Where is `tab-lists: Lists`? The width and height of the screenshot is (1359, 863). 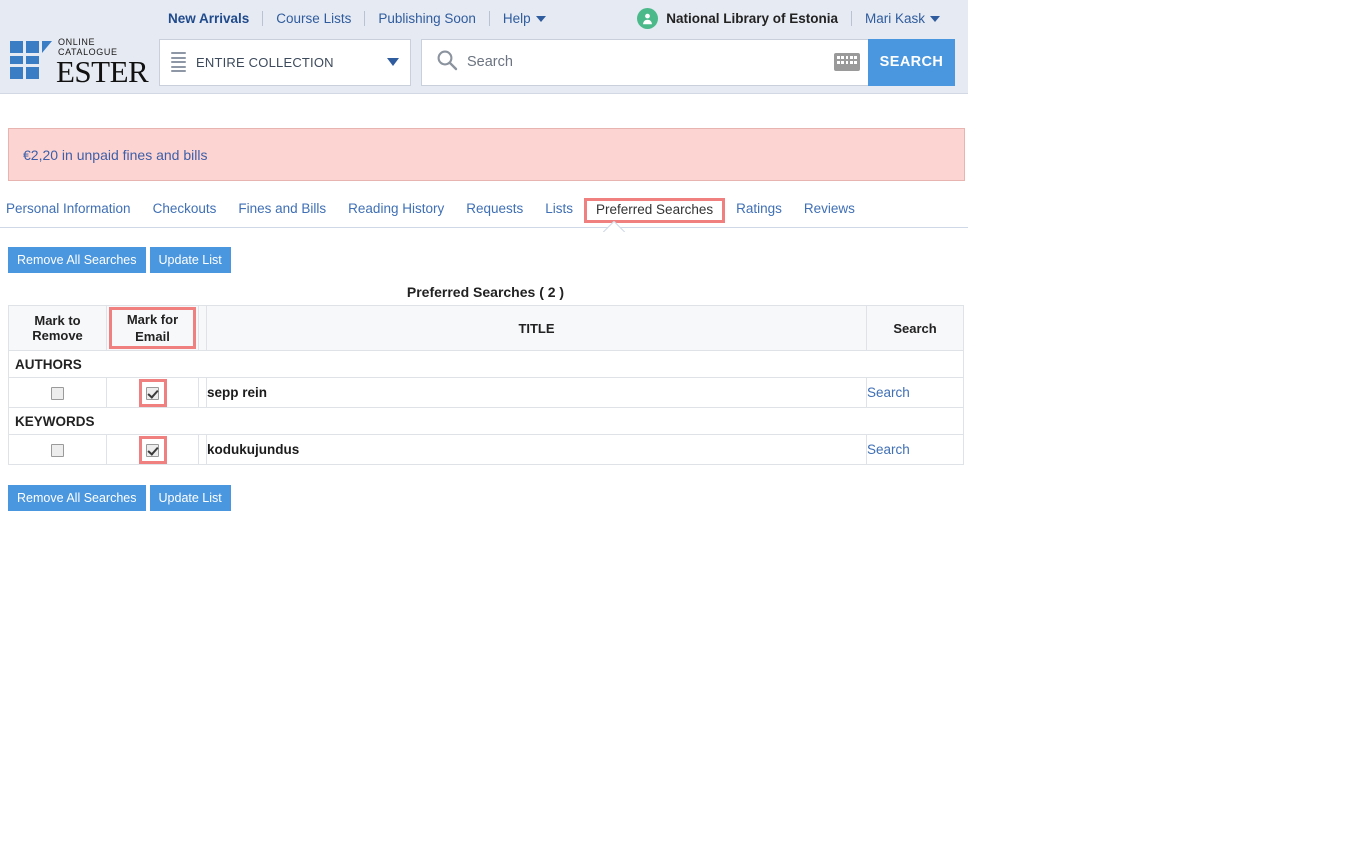 tab-lists: Lists is located at coordinates (559, 209).